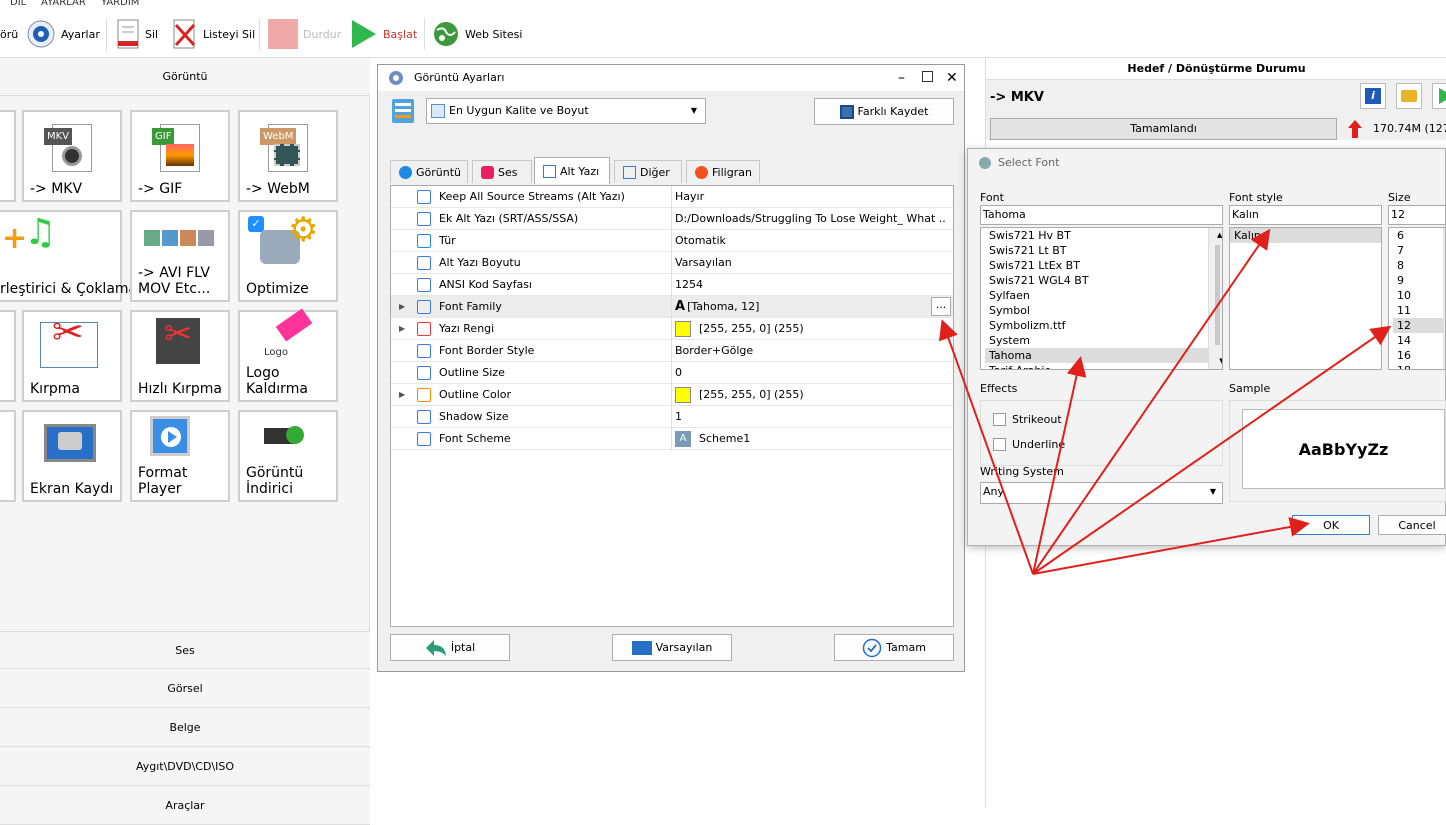 The width and height of the screenshot is (1446, 825). What do you see at coordinates (72, 156) in the screenshot?
I see `tile-to-mkv: MKV -> MKV` at bounding box center [72, 156].